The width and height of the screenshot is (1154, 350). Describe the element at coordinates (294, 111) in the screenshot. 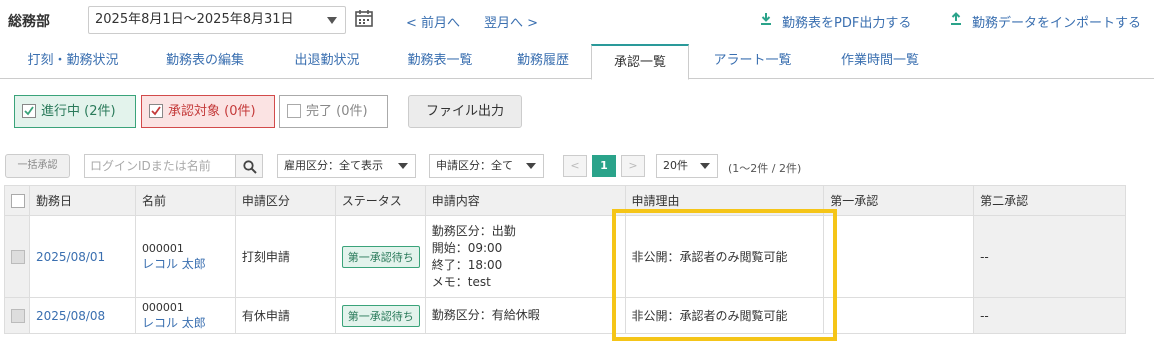

I see `checkbox-unchecked` at that location.